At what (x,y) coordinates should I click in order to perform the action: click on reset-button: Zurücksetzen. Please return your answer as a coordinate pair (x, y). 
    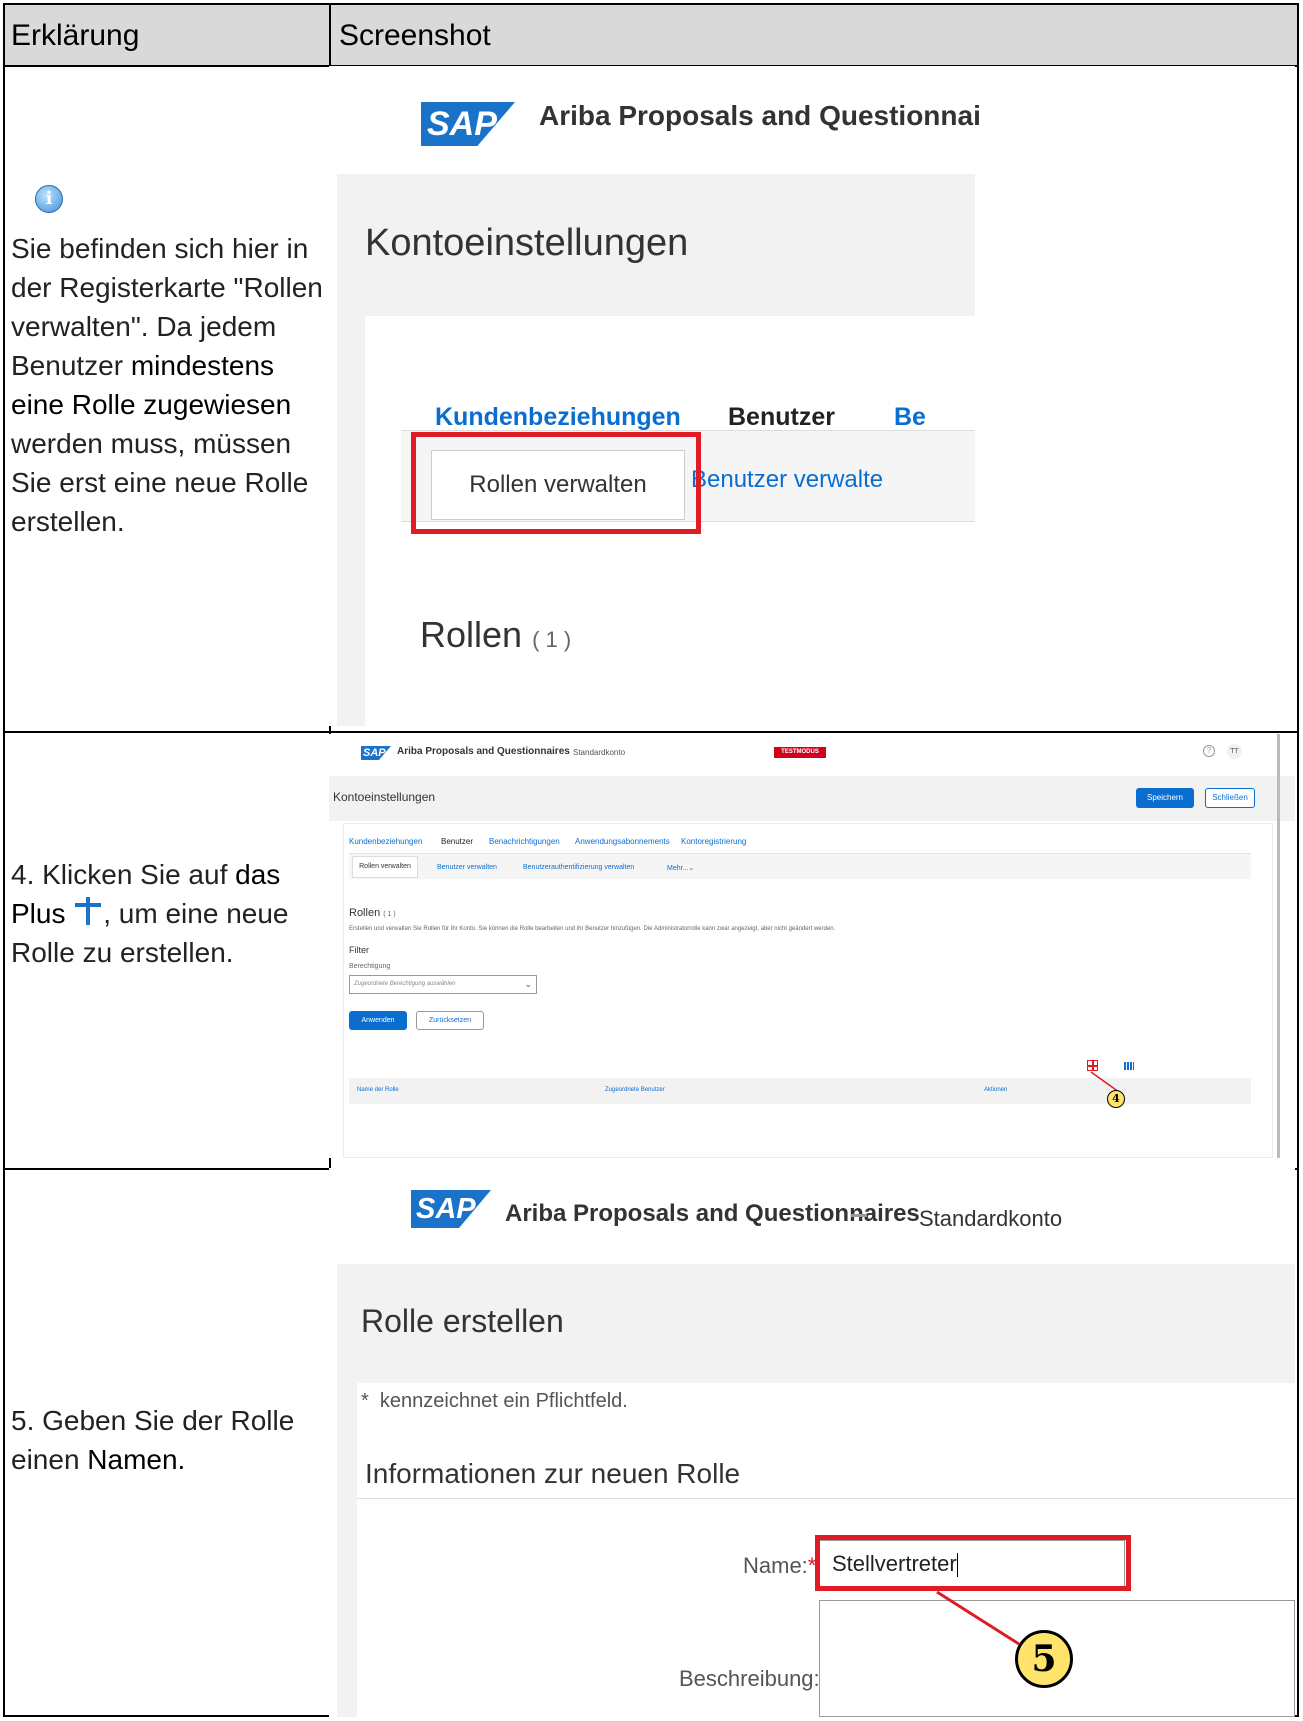
    Looking at the image, I should click on (450, 1020).